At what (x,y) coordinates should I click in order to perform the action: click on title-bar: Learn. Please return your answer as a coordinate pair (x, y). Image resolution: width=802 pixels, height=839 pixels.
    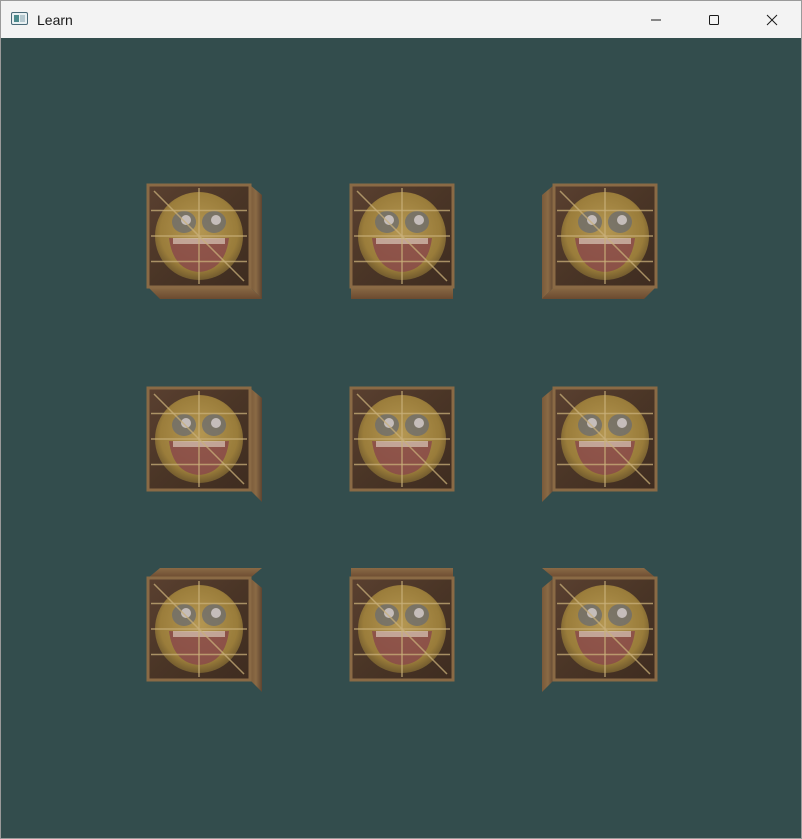
    Looking at the image, I should click on (401, 19).